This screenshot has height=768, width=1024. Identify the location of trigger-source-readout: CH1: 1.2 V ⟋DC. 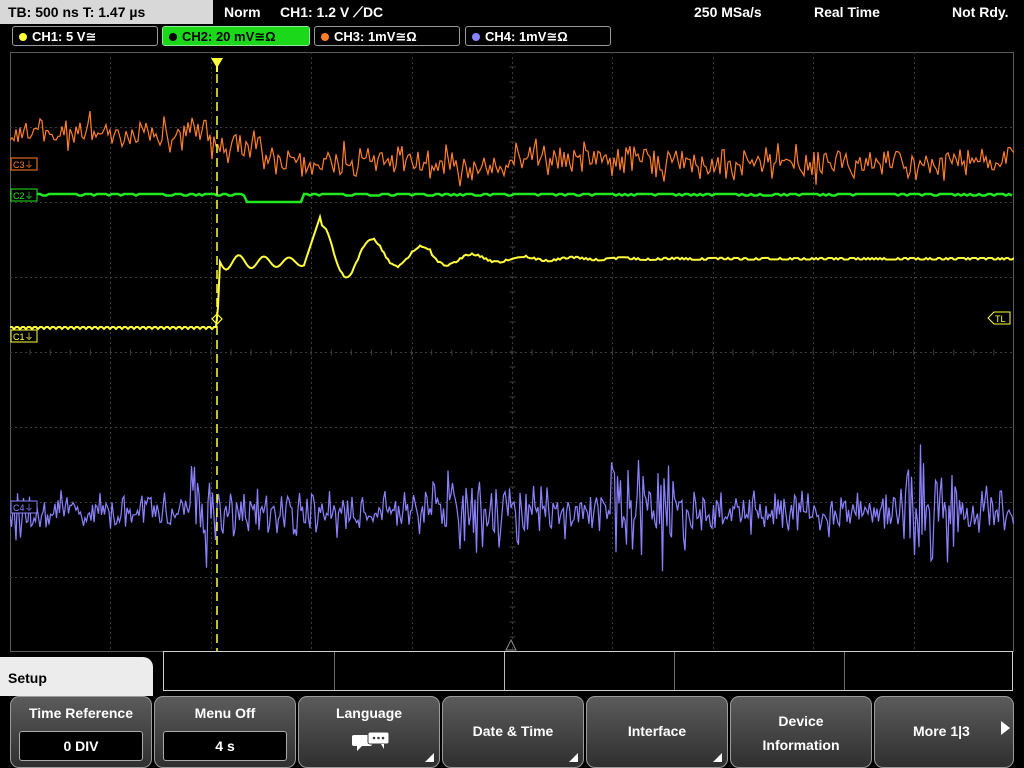
(331, 12).